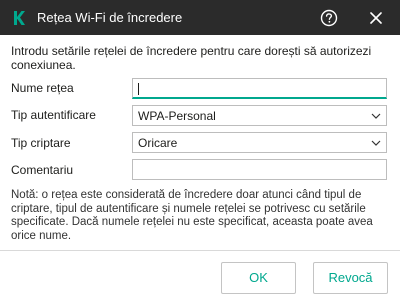 This screenshot has height=304, width=400. Describe the element at coordinates (19, 18) in the screenshot. I see `kaspersky-logo-icon` at that location.